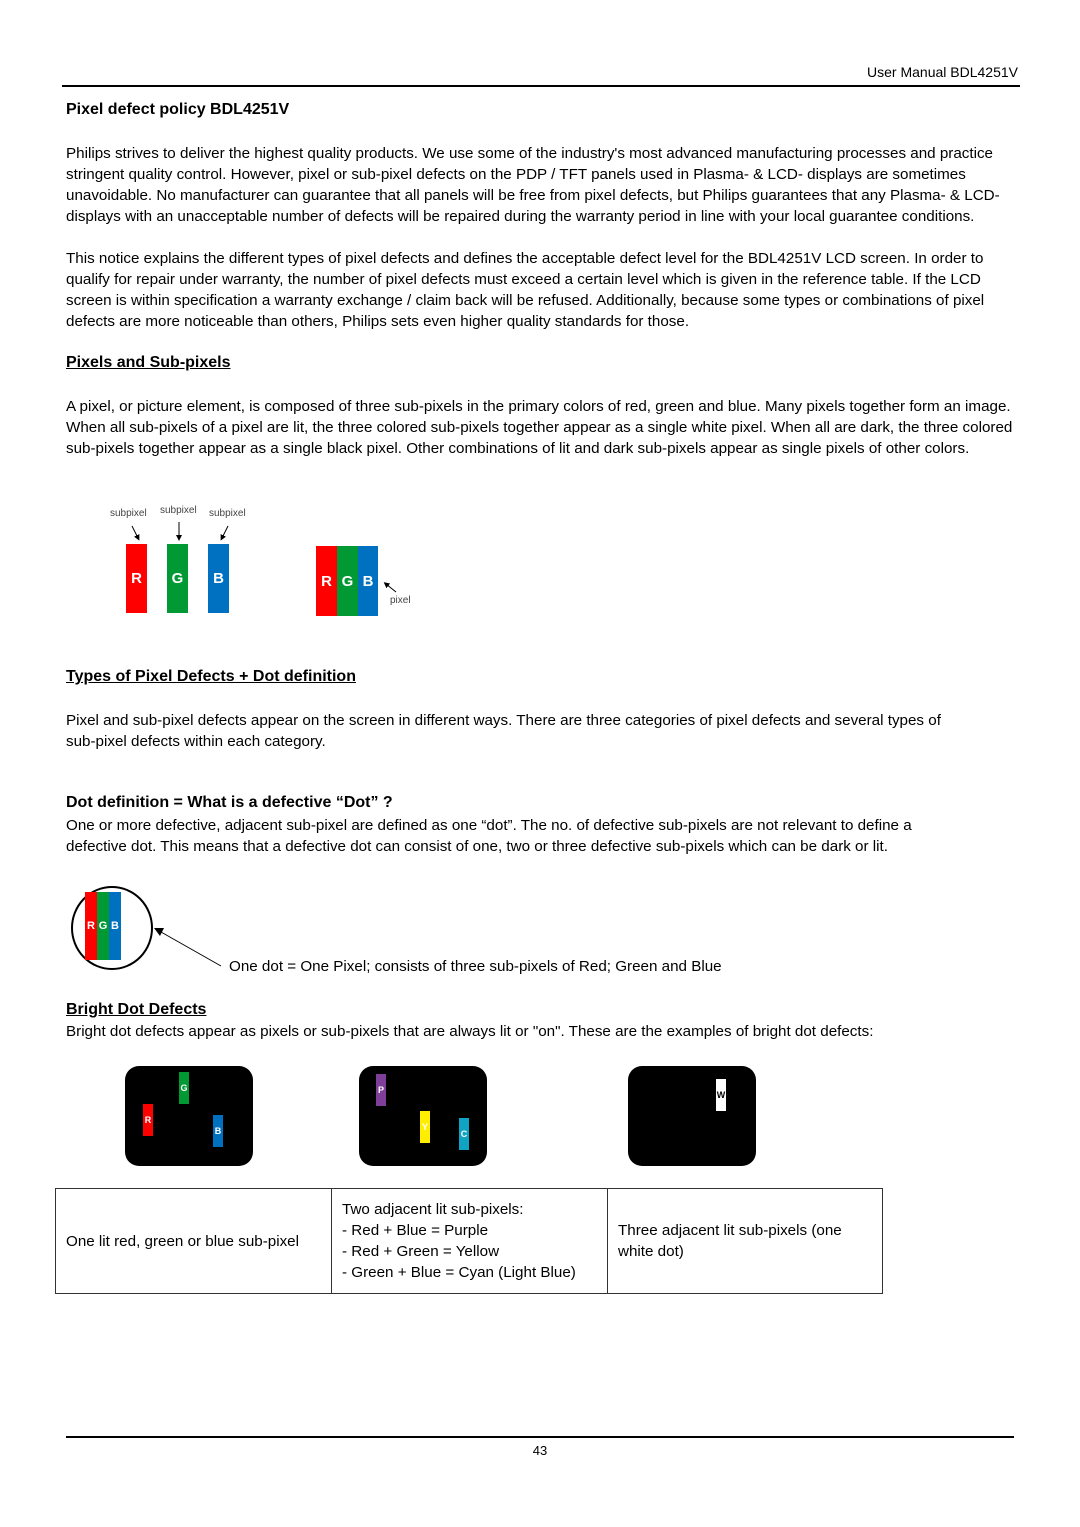 This screenshot has height=1527, width=1080. What do you see at coordinates (381, 1090) in the screenshot?
I see `purple-lit-pixel: P` at bounding box center [381, 1090].